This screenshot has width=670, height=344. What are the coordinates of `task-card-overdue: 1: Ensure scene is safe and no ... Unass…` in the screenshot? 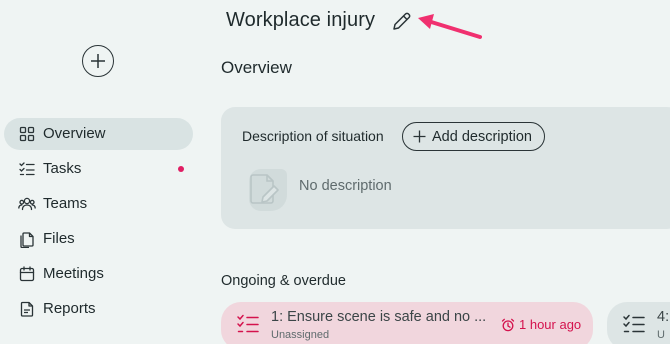 It's located at (407, 323).